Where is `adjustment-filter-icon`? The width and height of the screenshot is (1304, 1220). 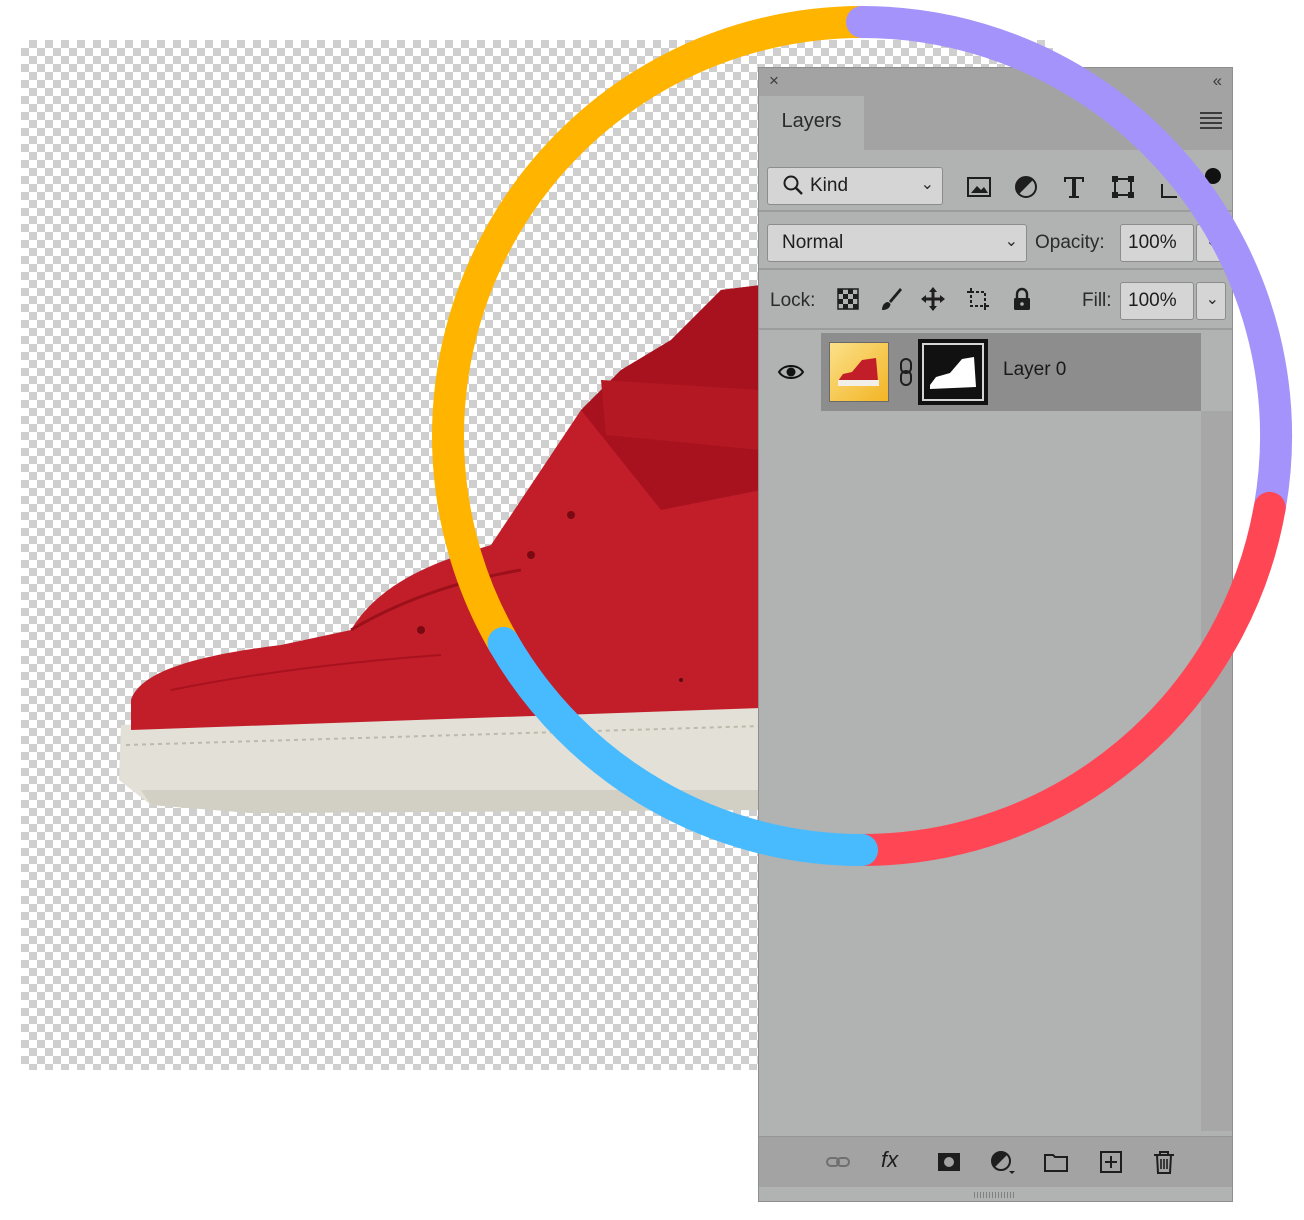
adjustment-filter-icon is located at coordinates (1026, 187).